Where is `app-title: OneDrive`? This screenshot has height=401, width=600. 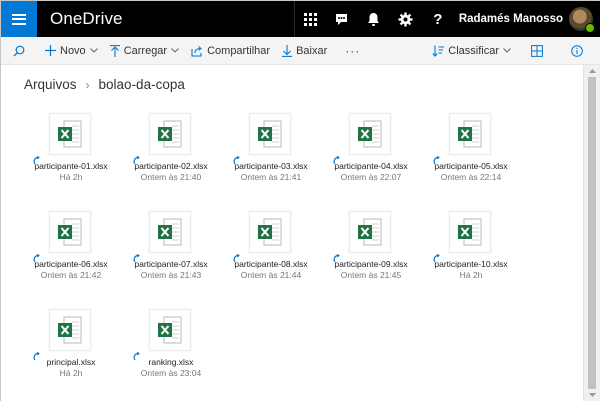 app-title: OneDrive is located at coordinates (86, 19).